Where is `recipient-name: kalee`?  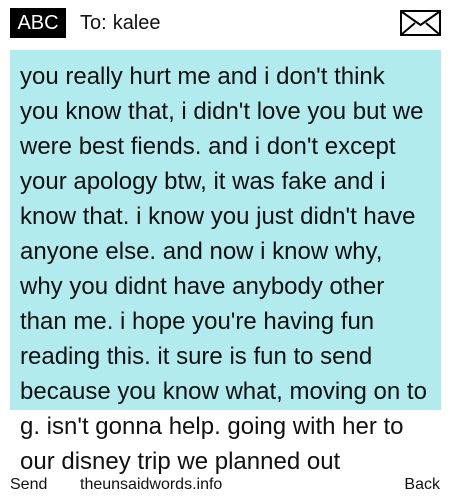 recipient-name: kalee is located at coordinates (136, 23).